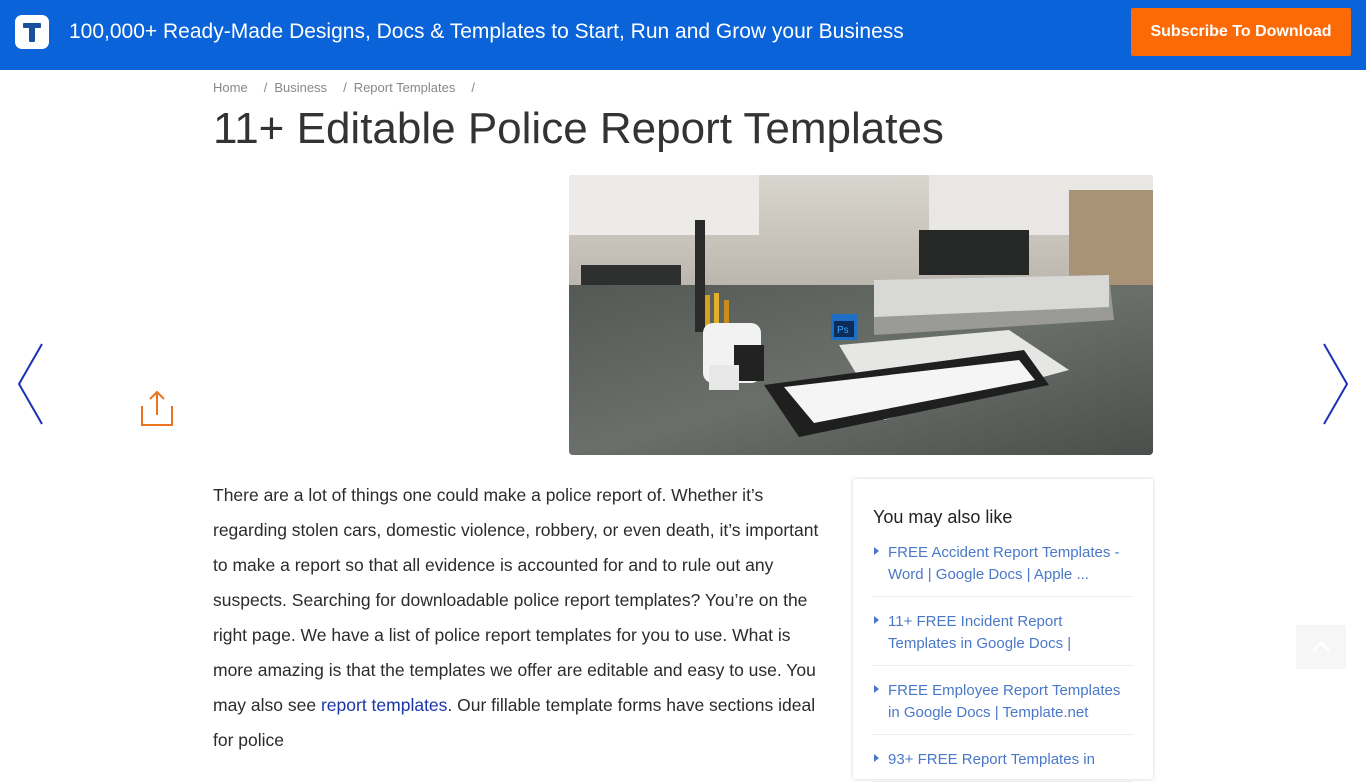 The image size is (1366, 782). Describe the element at coordinates (405, 87) in the screenshot. I see `breadcrumb-report-templates: Report Templates` at that location.